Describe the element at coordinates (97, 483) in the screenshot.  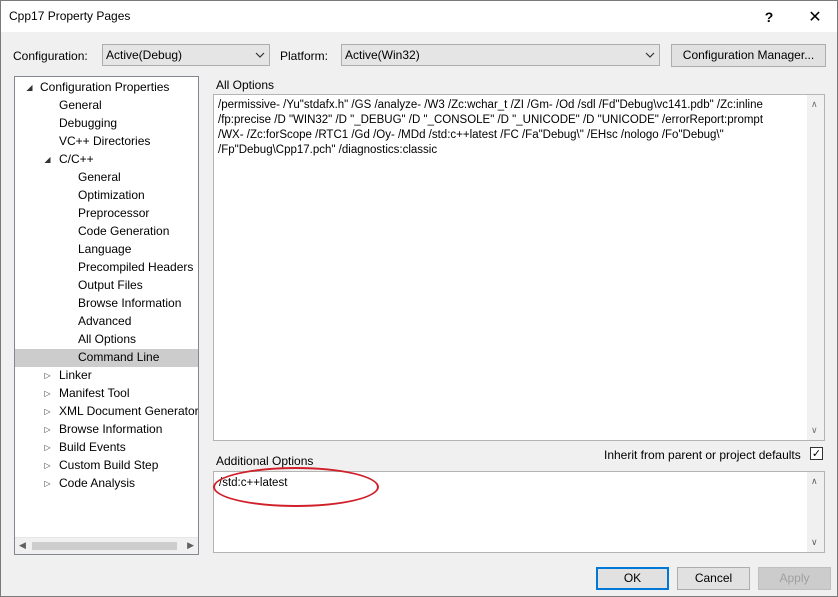
I see `tree-item-label: Code Analysis` at that location.